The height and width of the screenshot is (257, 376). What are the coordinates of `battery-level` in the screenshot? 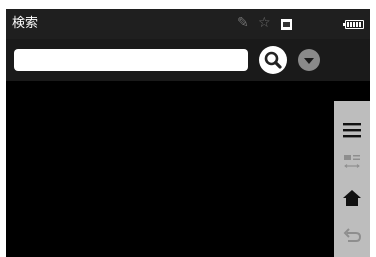 It's located at (354, 24).